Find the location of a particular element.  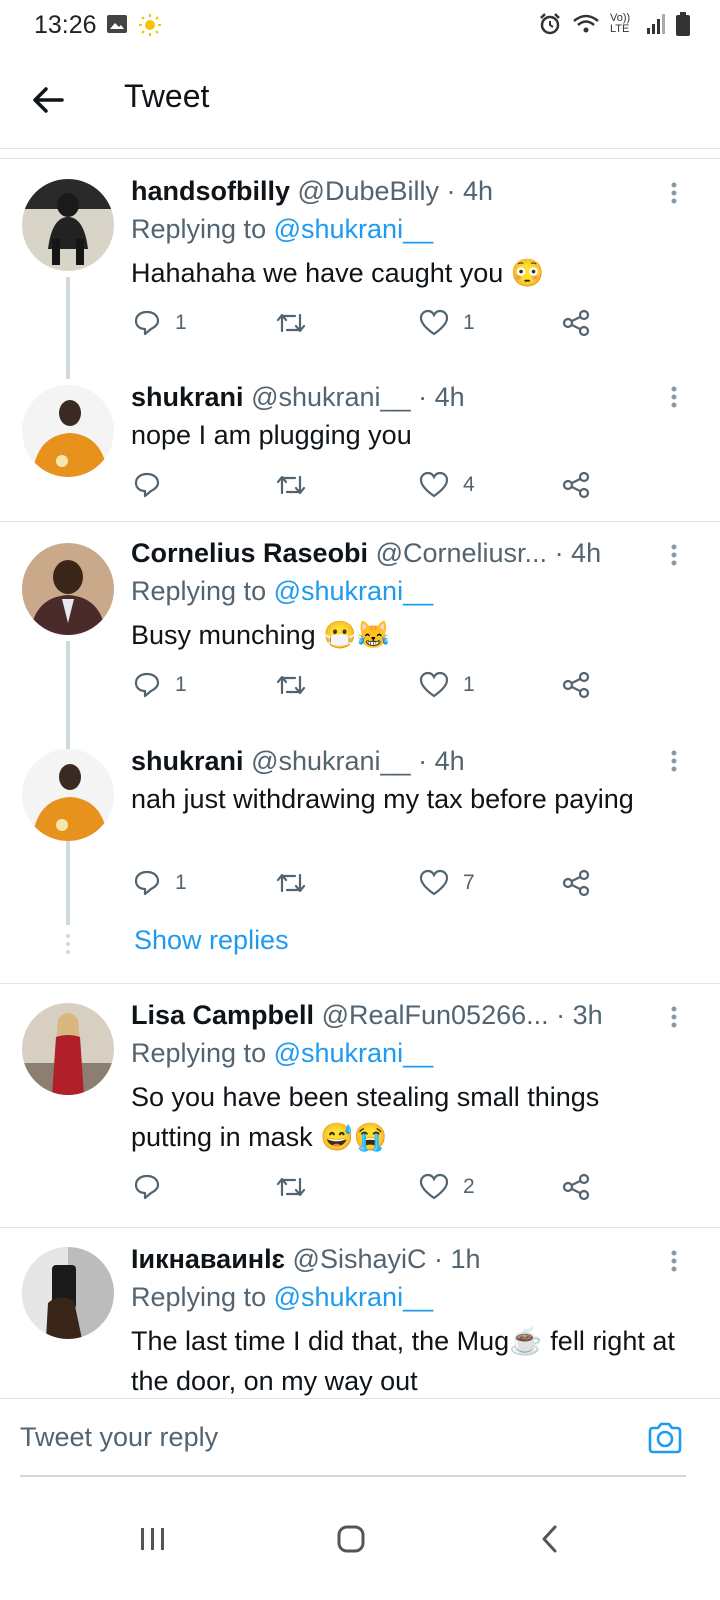

author-handle: @SishayiC is located at coordinates (360, 1259).